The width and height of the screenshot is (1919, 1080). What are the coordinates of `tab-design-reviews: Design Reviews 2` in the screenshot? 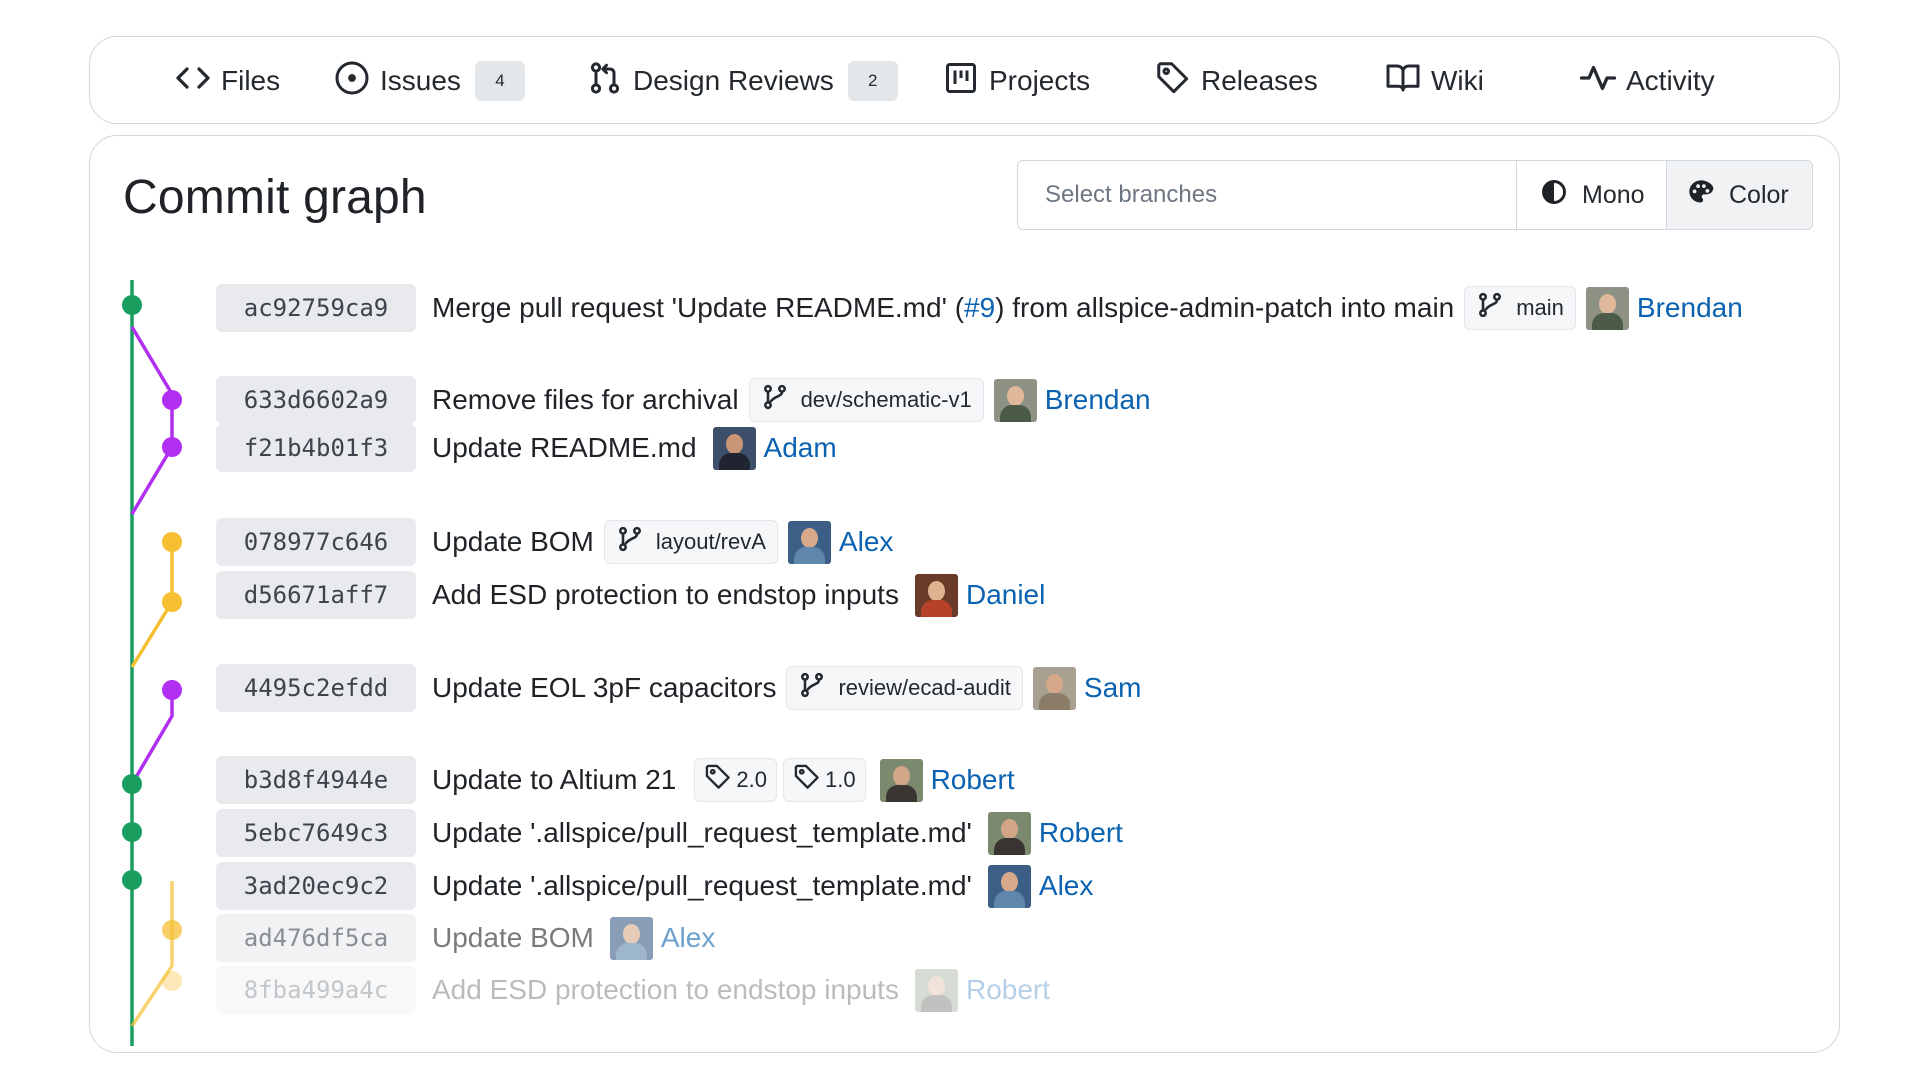 It's located at (742, 81).